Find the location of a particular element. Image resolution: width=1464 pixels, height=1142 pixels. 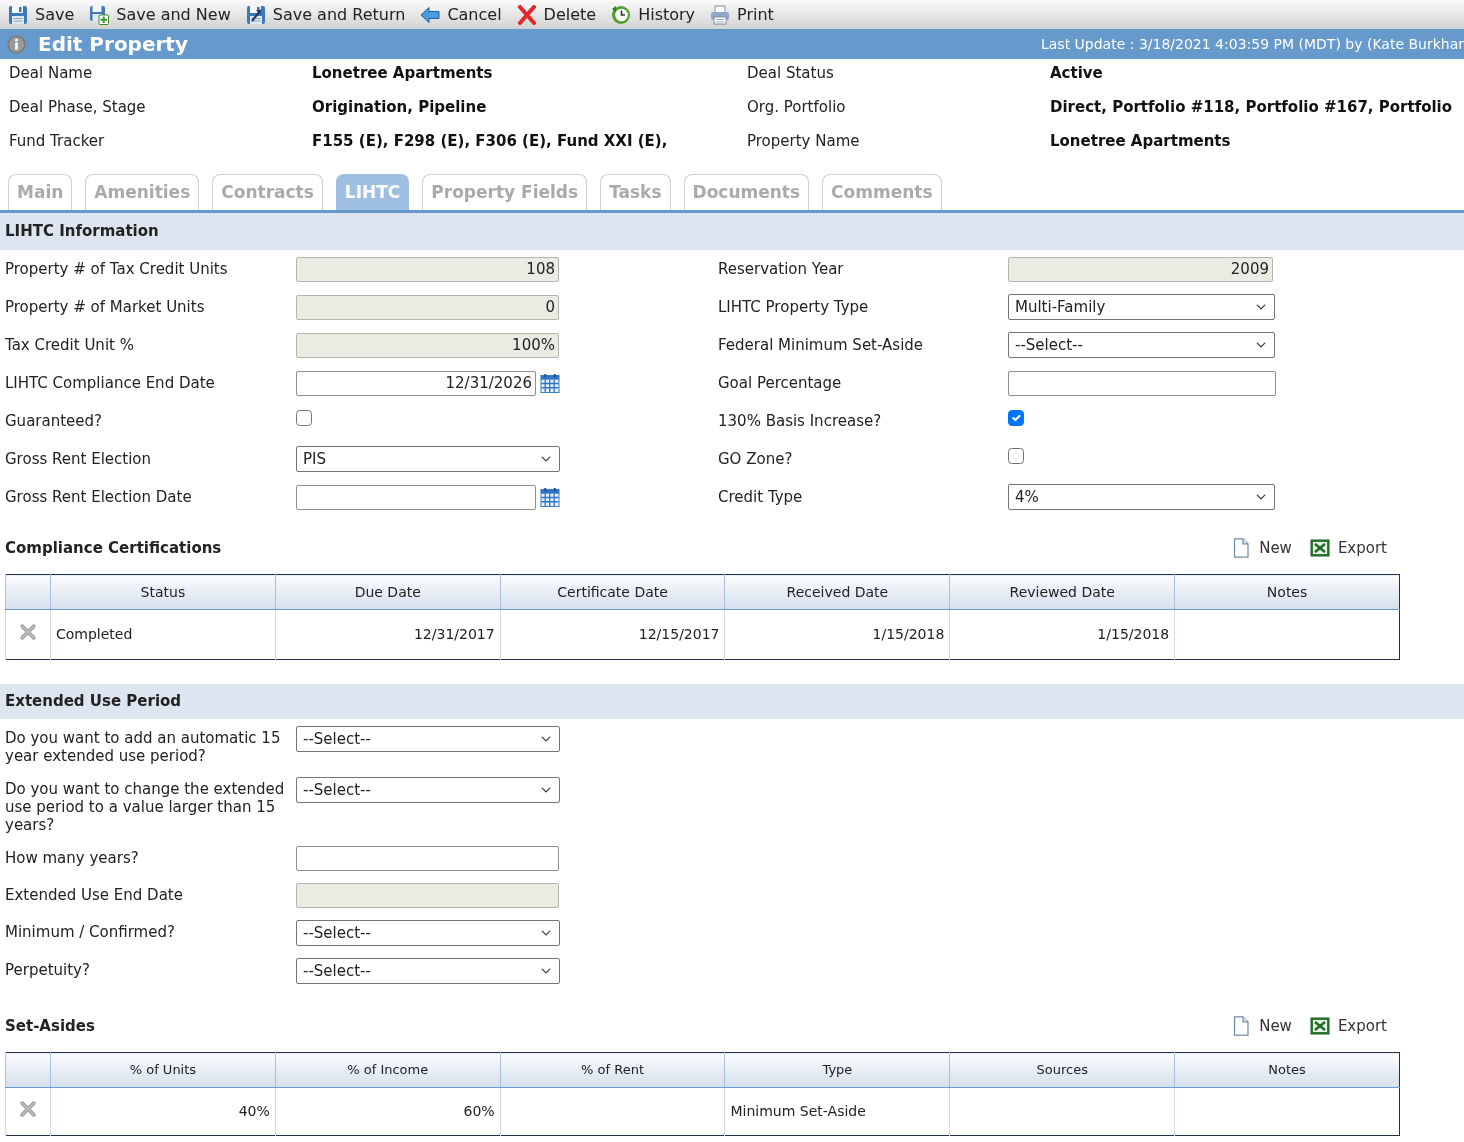

save-and-new-button: Save and New is located at coordinates (160, 14).